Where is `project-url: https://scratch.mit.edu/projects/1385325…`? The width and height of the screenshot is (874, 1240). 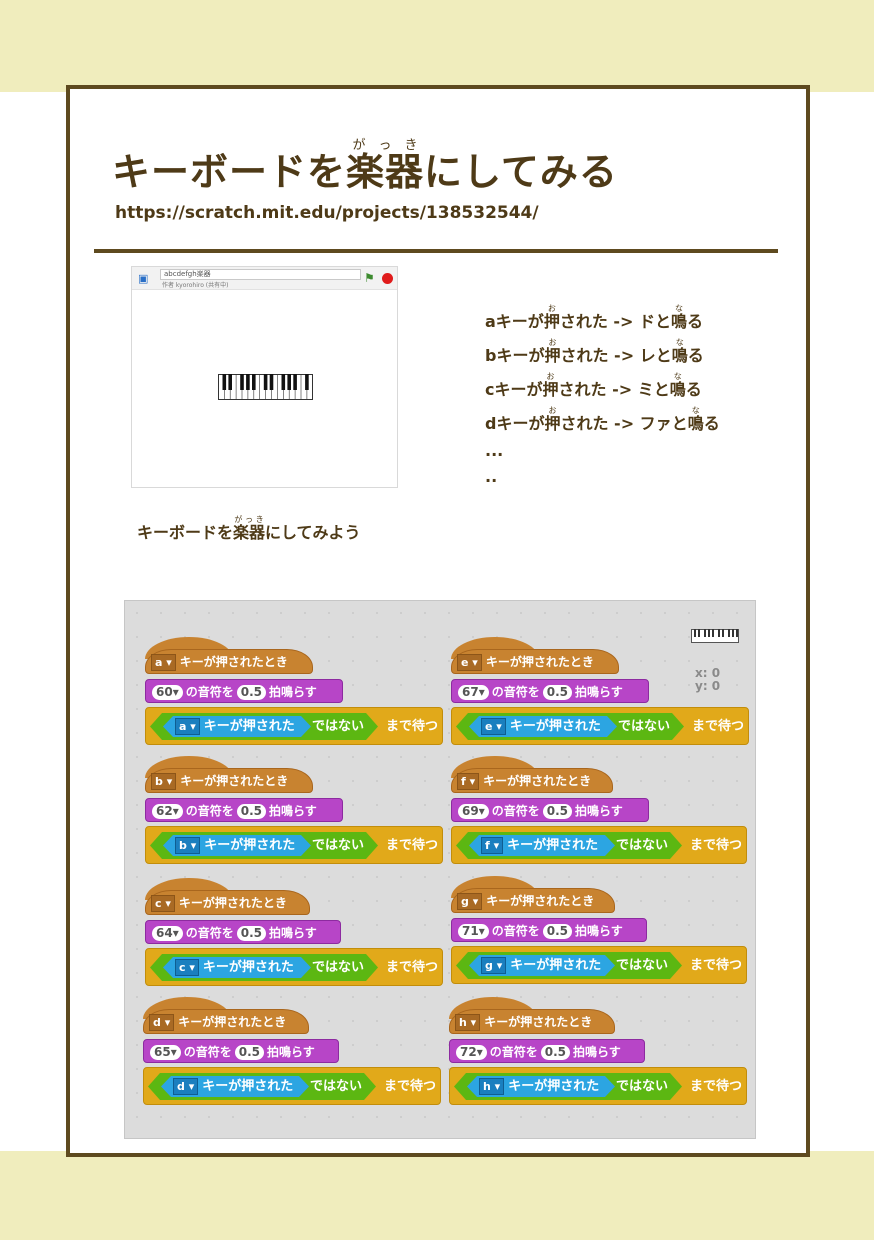
project-url: https://scratch.mit.edu/projects/1385325… is located at coordinates (327, 213).